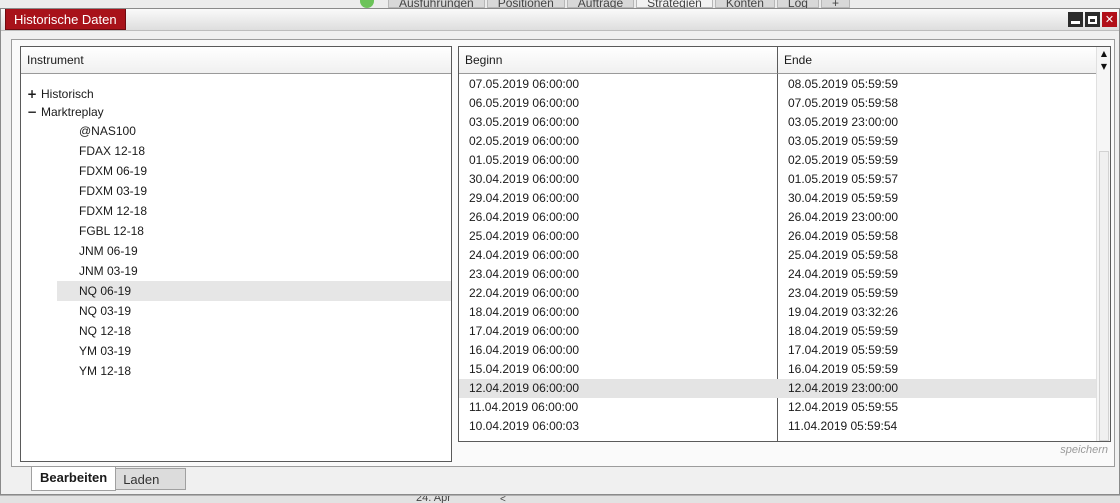 The height and width of the screenshot is (503, 1120). What do you see at coordinates (113, 171) in the screenshot?
I see `tree-item-label: FDXM 06-19` at bounding box center [113, 171].